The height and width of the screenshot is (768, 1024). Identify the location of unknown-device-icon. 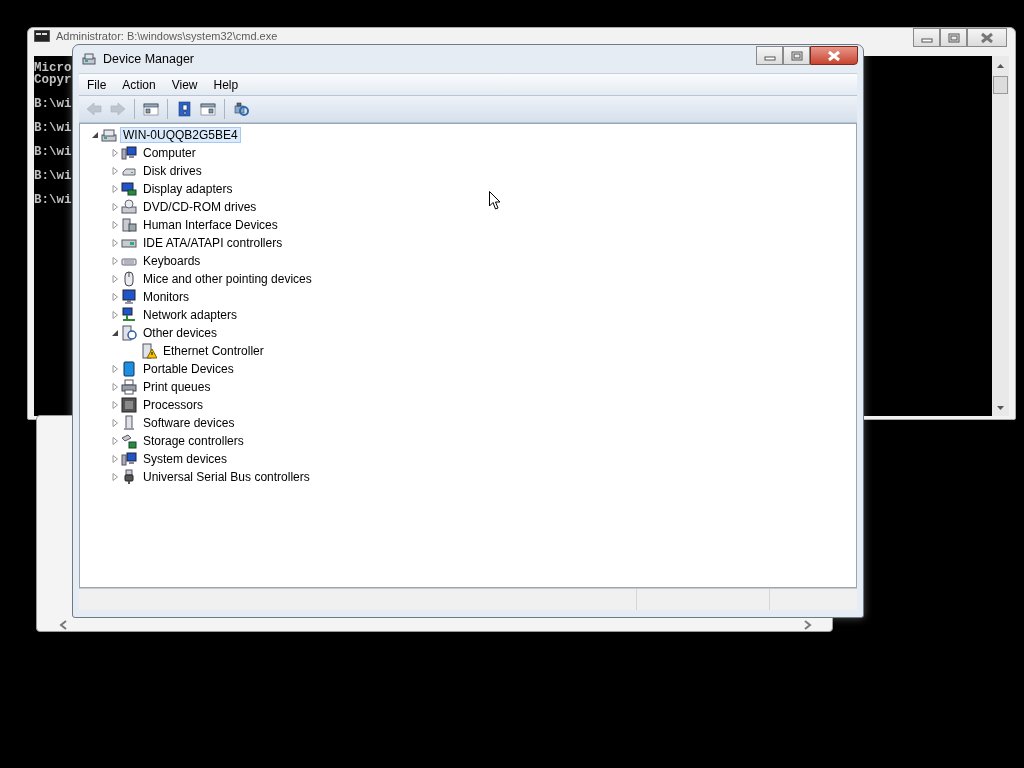
(129, 333).